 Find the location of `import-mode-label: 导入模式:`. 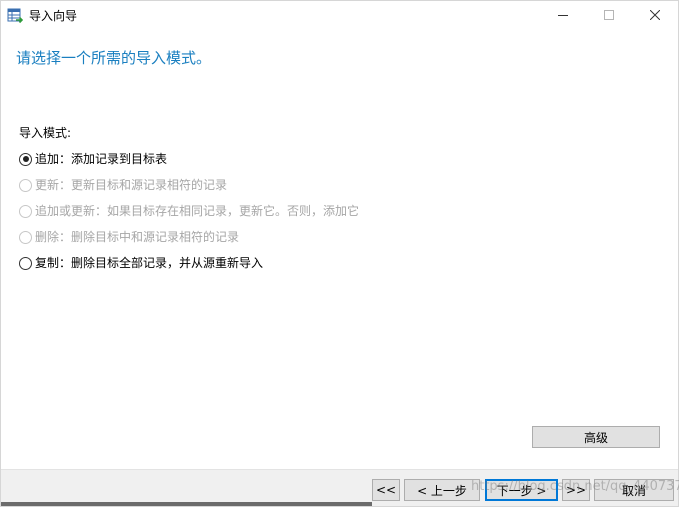

import-mode-label: 导入模式: is located at coordinates (45, 133).